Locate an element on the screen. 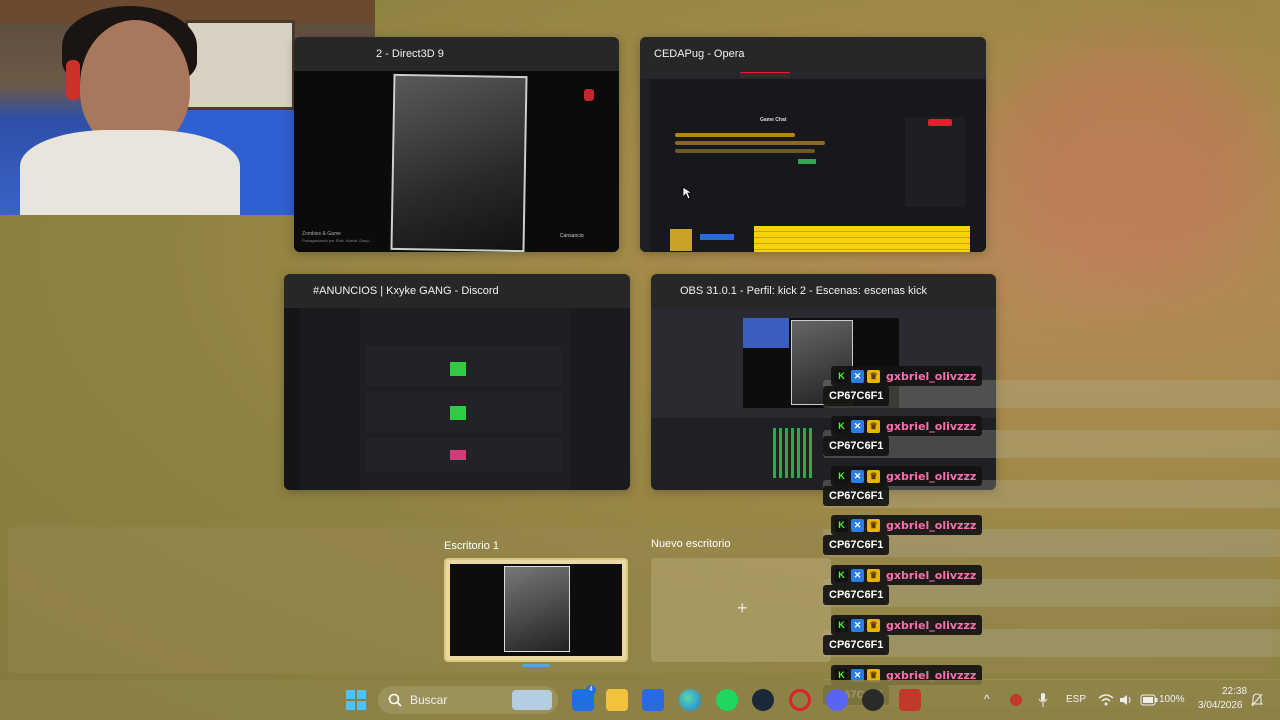  clock-time: 22:38 is located at coordinates (1234, 691).